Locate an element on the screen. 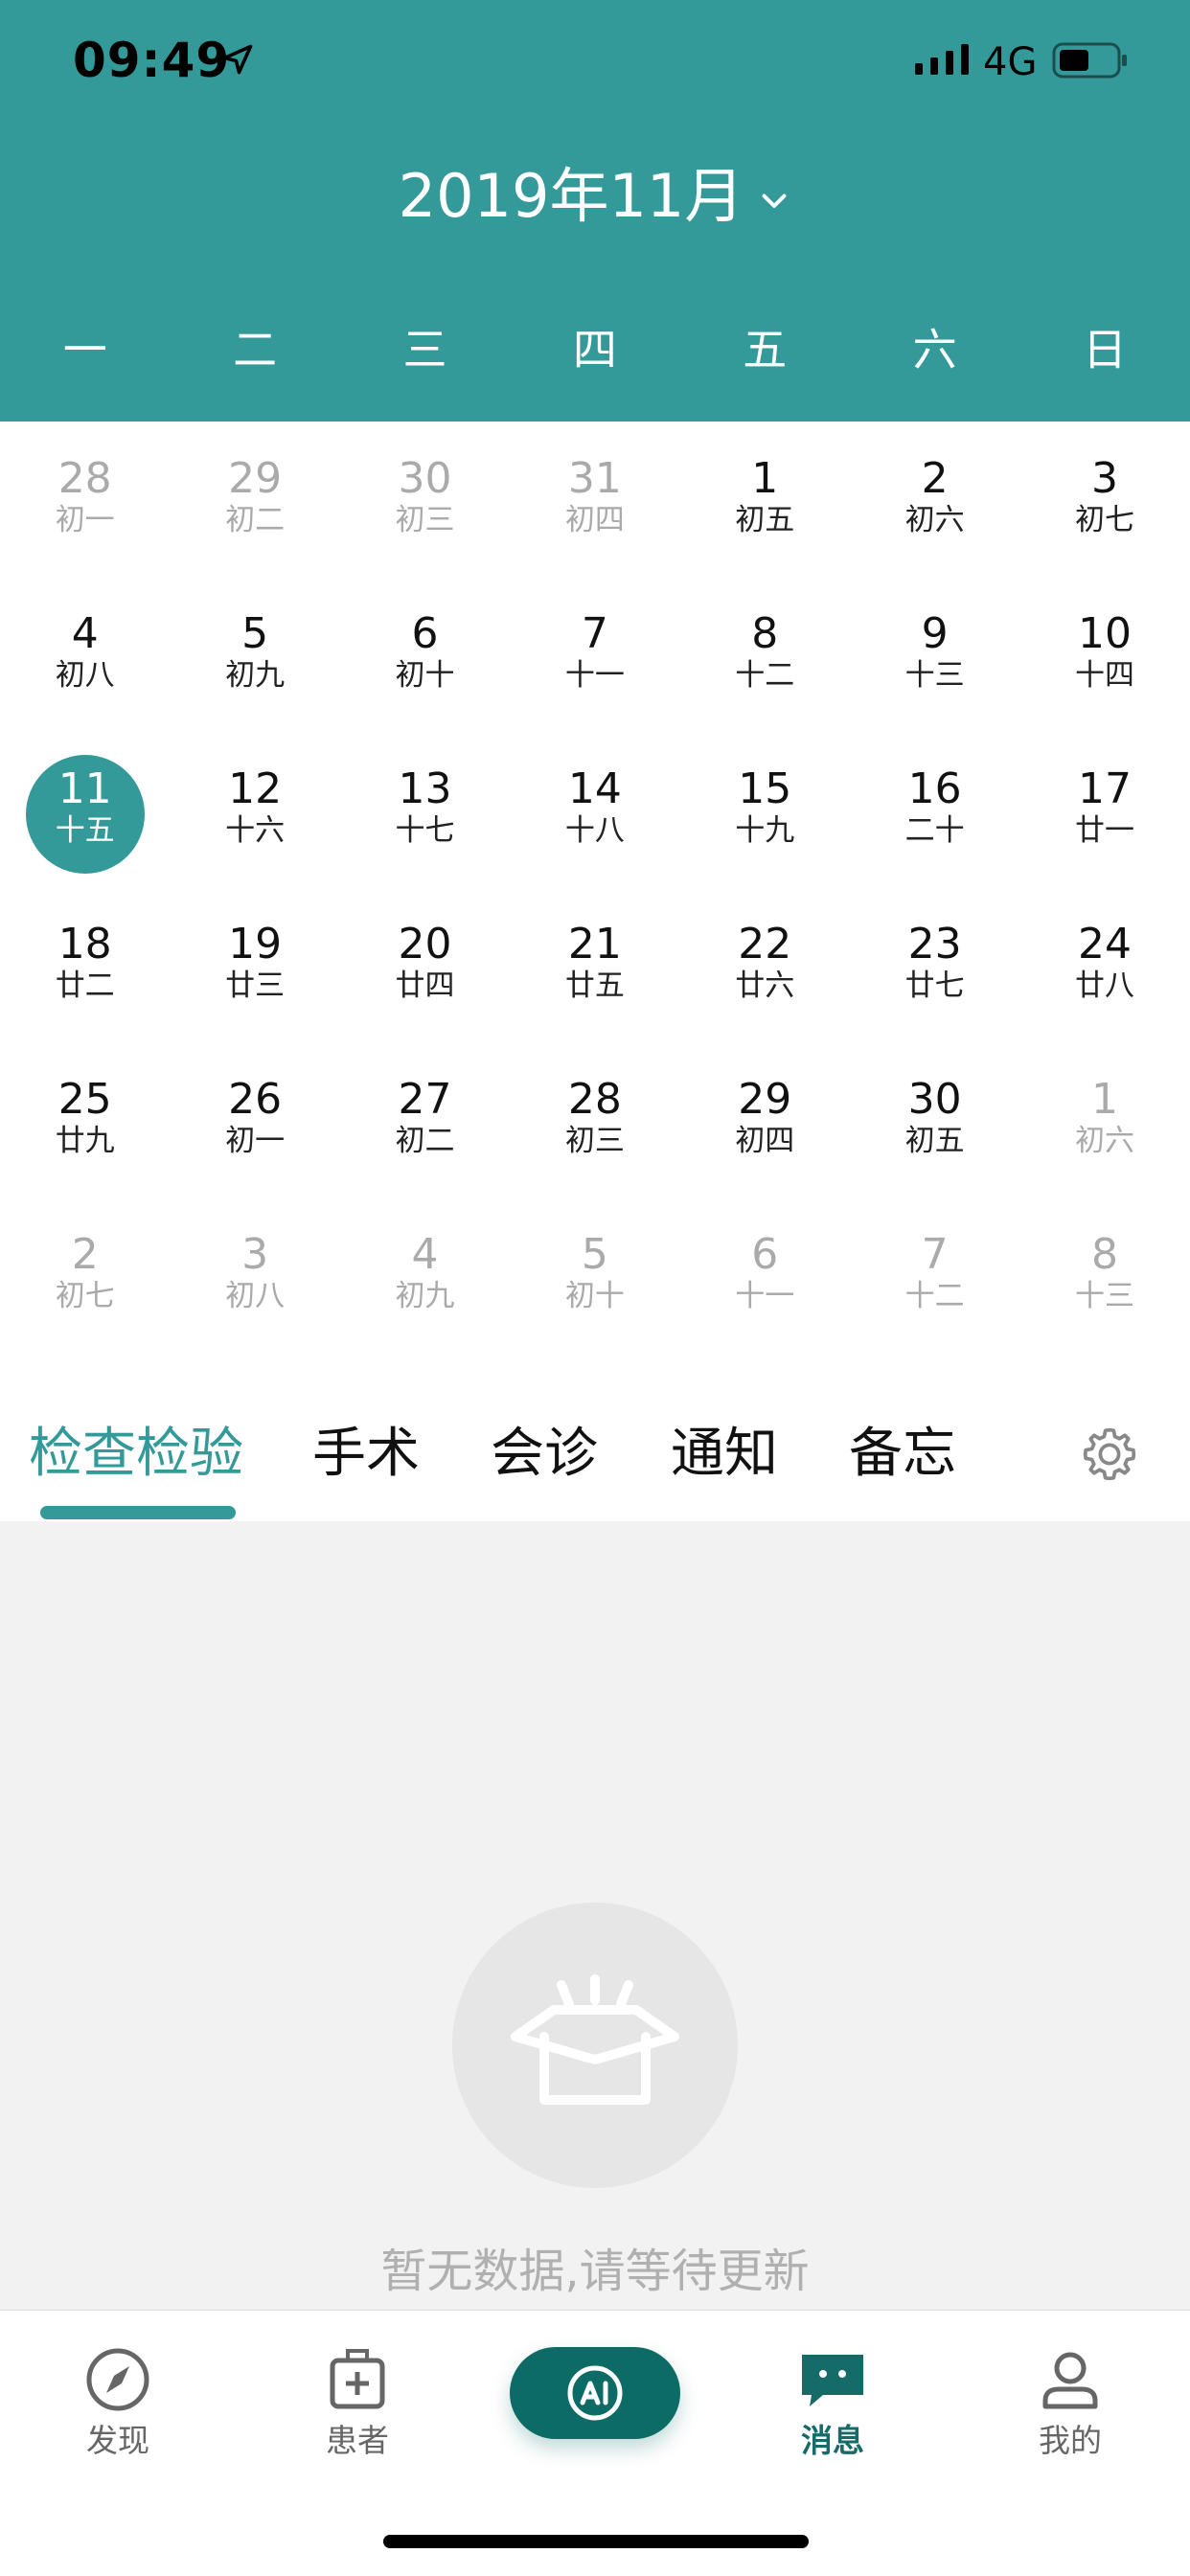 The width and height of the screenshot is (1190, 2576). ai-button is located at coordinates (595, 2393).